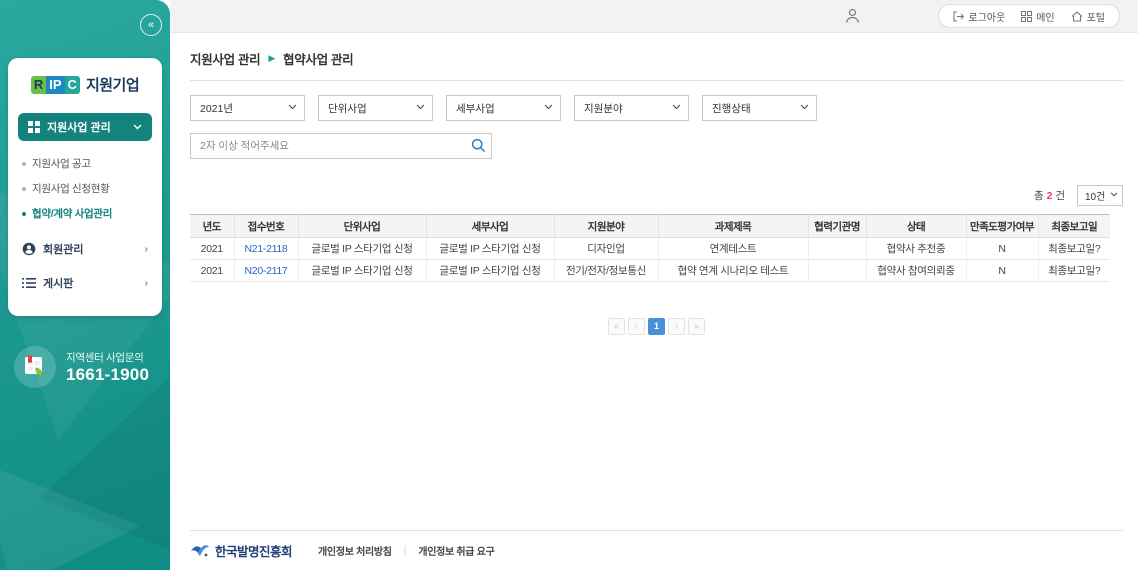 This screenshot has width=1138, height=570. Describe the element at coordinates (1095, 18) in the screenshot. I see `portal-label: 포털` at that location.